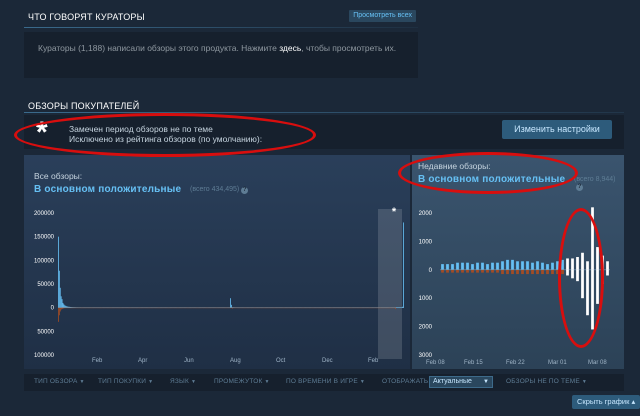  What do you see at coordinates (382, 16) in the screenshot?
I see `see-all-curators-button: Просмотреть всех` at bounding box center [382, 16].